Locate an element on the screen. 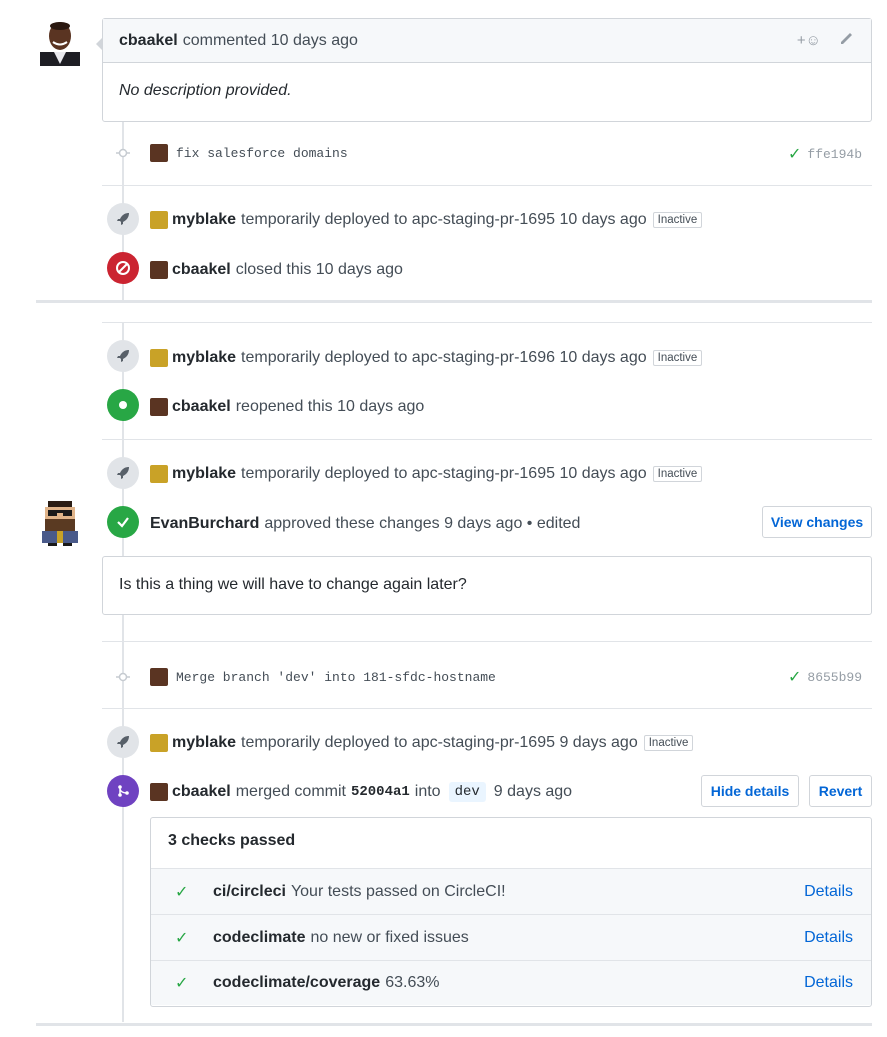 The height and width of the screenshot is (1037, 887). merged-icon is located at coordinates (123, 791).